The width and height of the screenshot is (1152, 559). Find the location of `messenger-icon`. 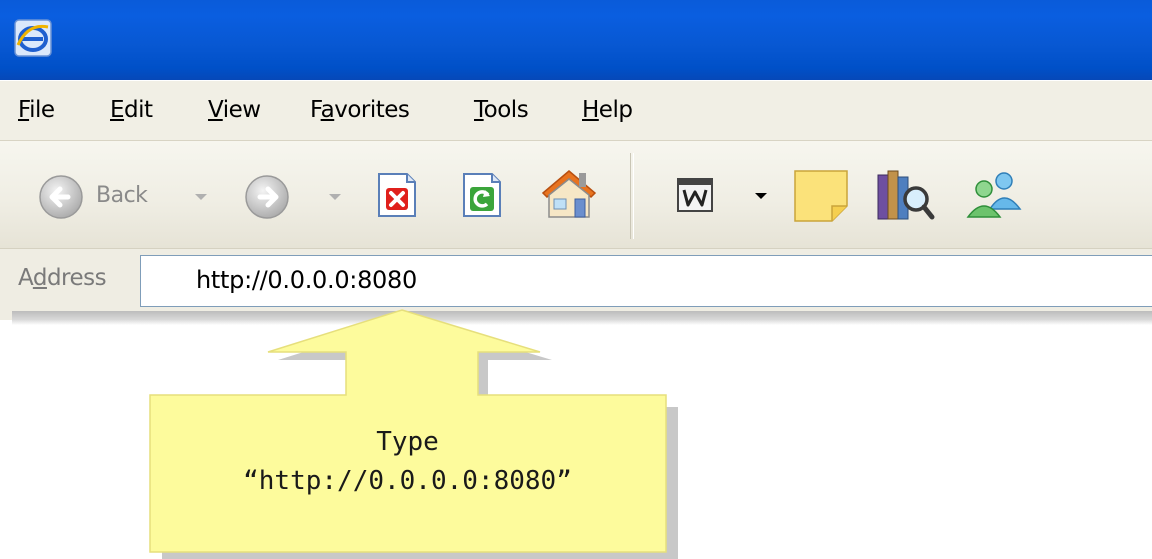

messenger-icon is located at coordinates (994, 195).